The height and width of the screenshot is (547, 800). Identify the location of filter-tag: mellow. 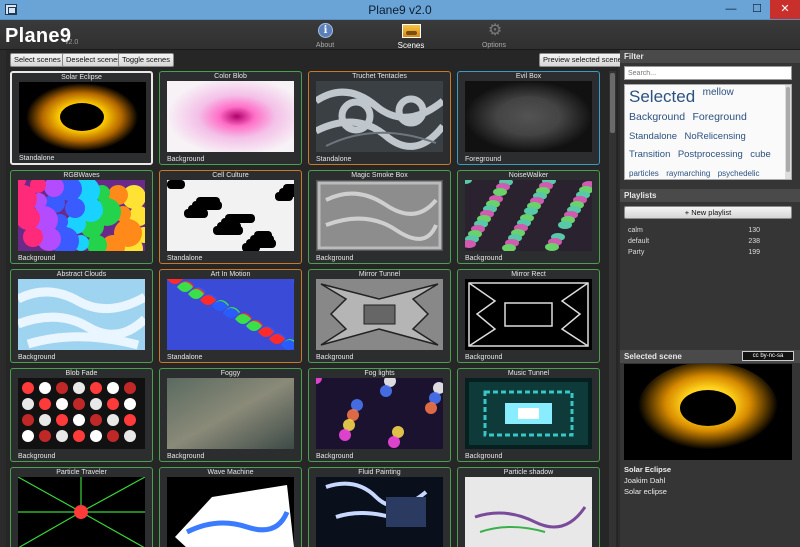
(718, 92).